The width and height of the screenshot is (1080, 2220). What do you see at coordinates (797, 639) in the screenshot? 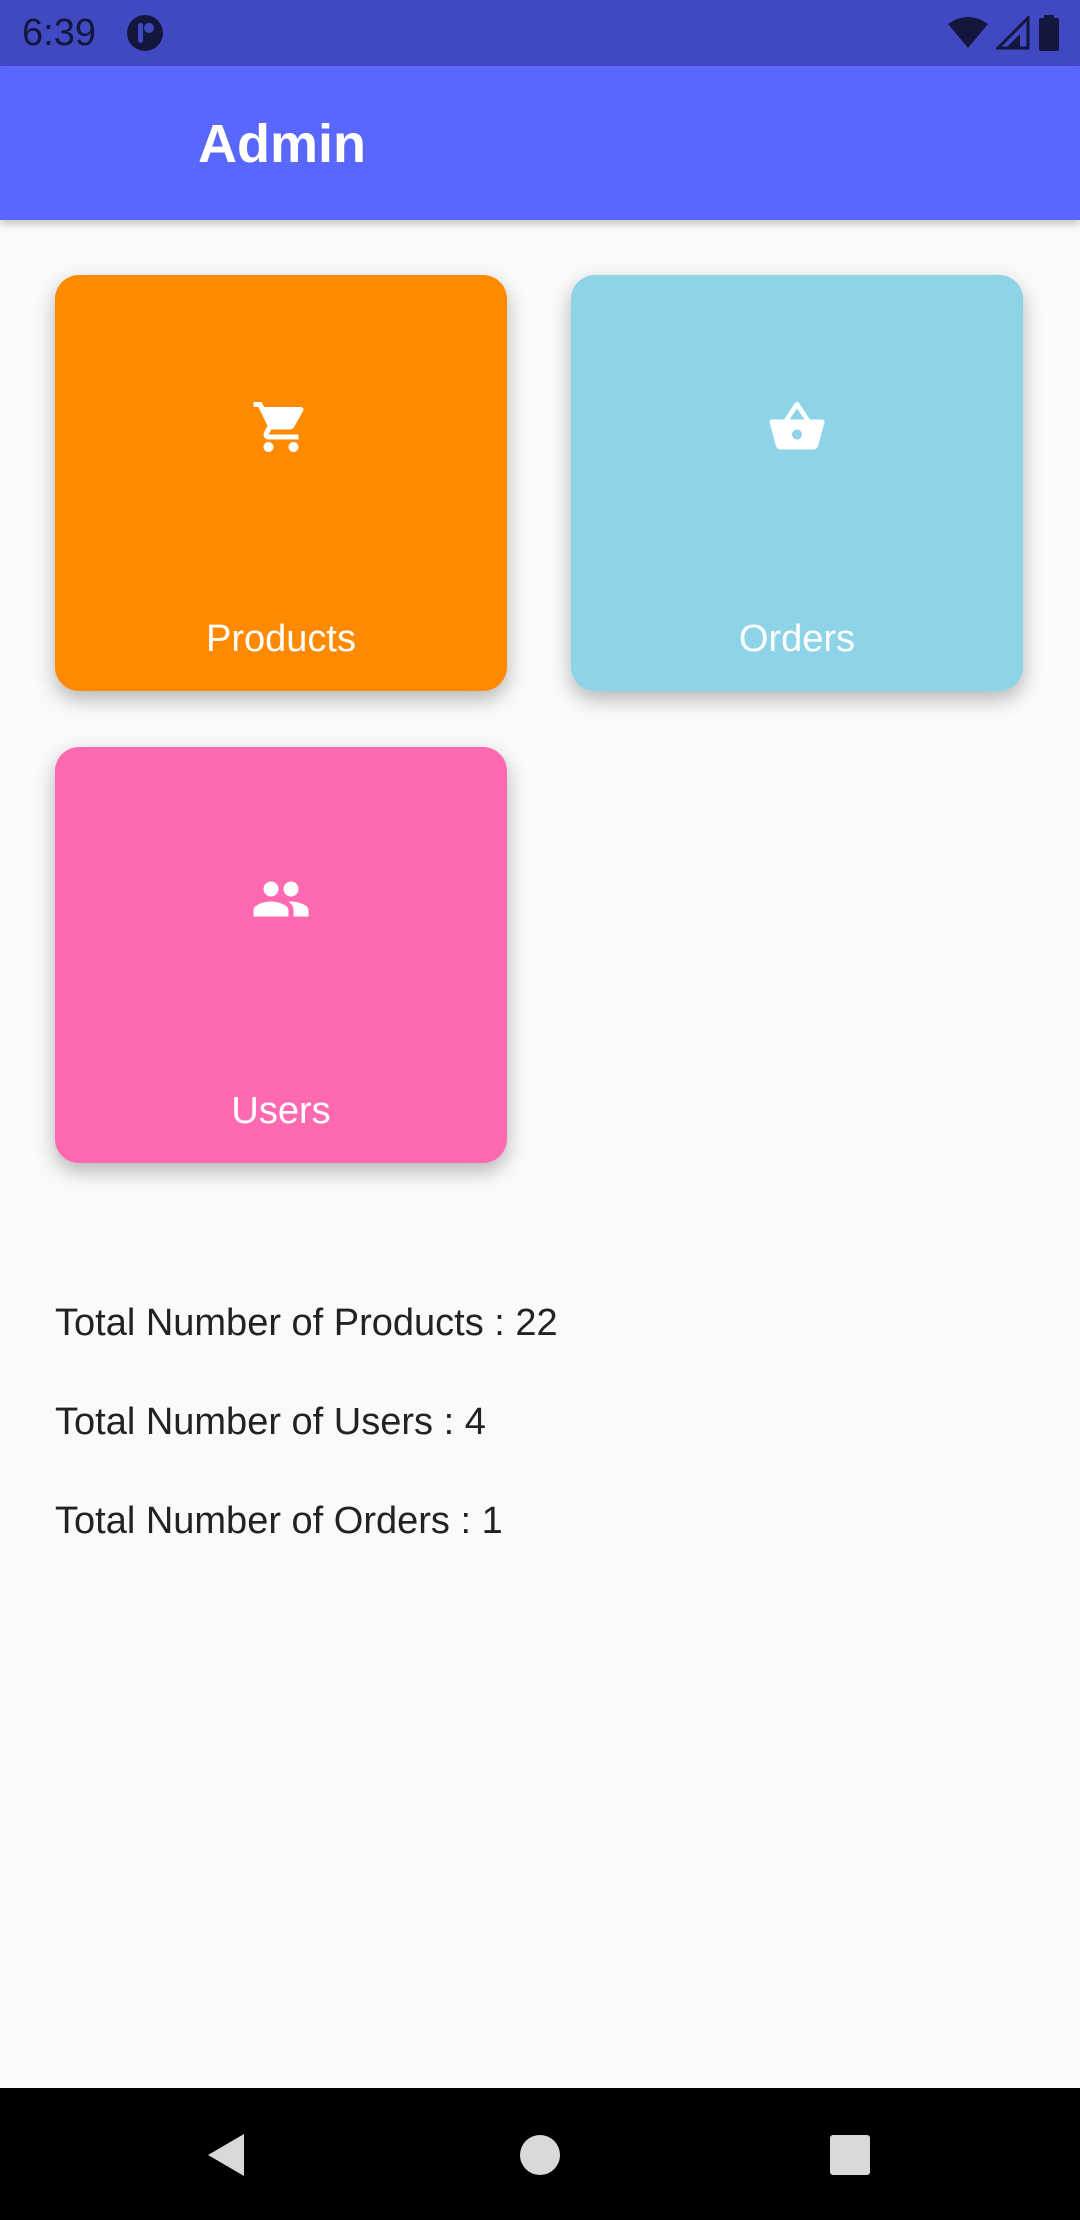
I see `orders-tile-label: Orders` at bounding box center [797, 639].